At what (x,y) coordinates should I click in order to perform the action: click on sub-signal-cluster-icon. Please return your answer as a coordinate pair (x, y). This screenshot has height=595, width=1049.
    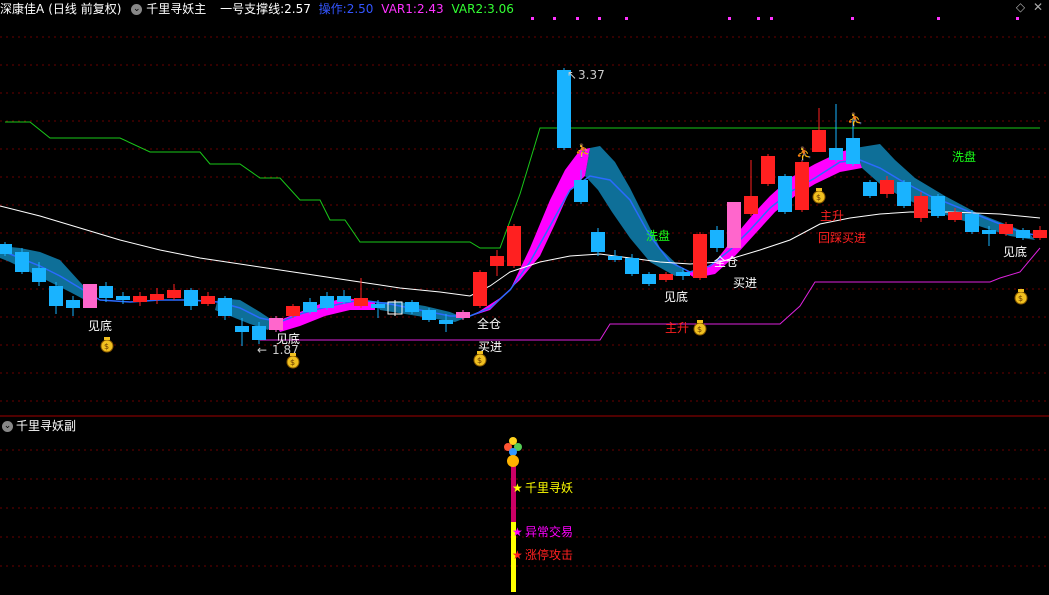
    Looking at the image, I should click on (513, 452).